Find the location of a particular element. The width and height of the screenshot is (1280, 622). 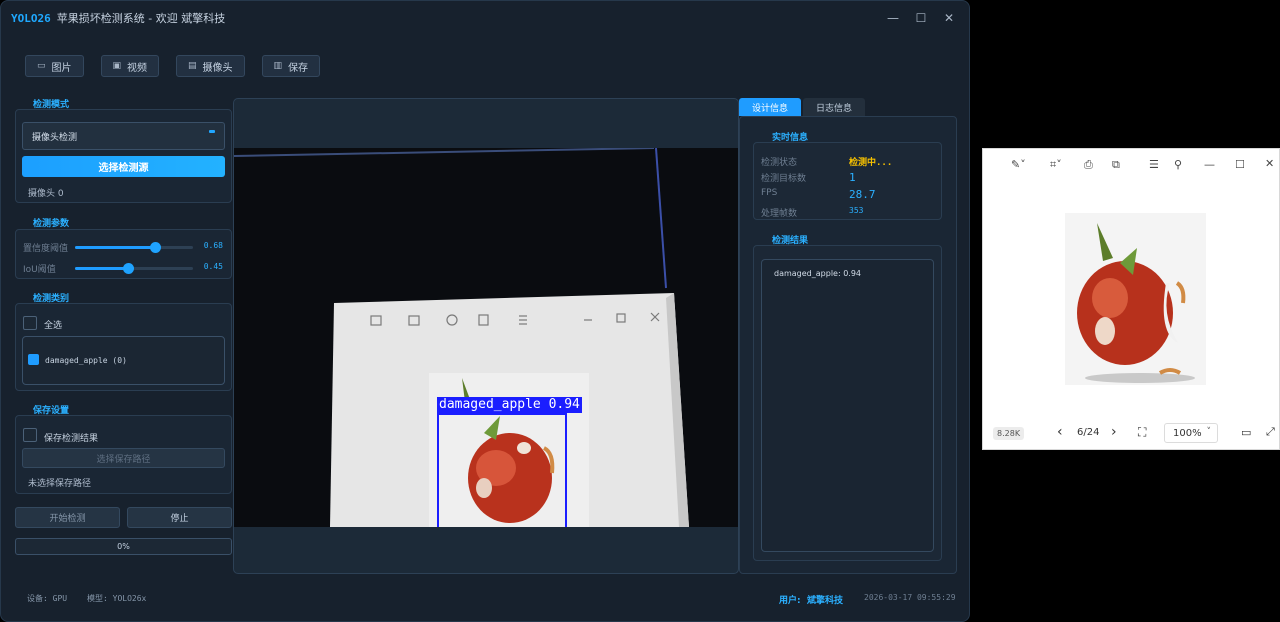

toolbar: ▭ 图片 ▣ 视频 ▤ 摄像头 ▥ 保存 is located at coordinates (173, 66).